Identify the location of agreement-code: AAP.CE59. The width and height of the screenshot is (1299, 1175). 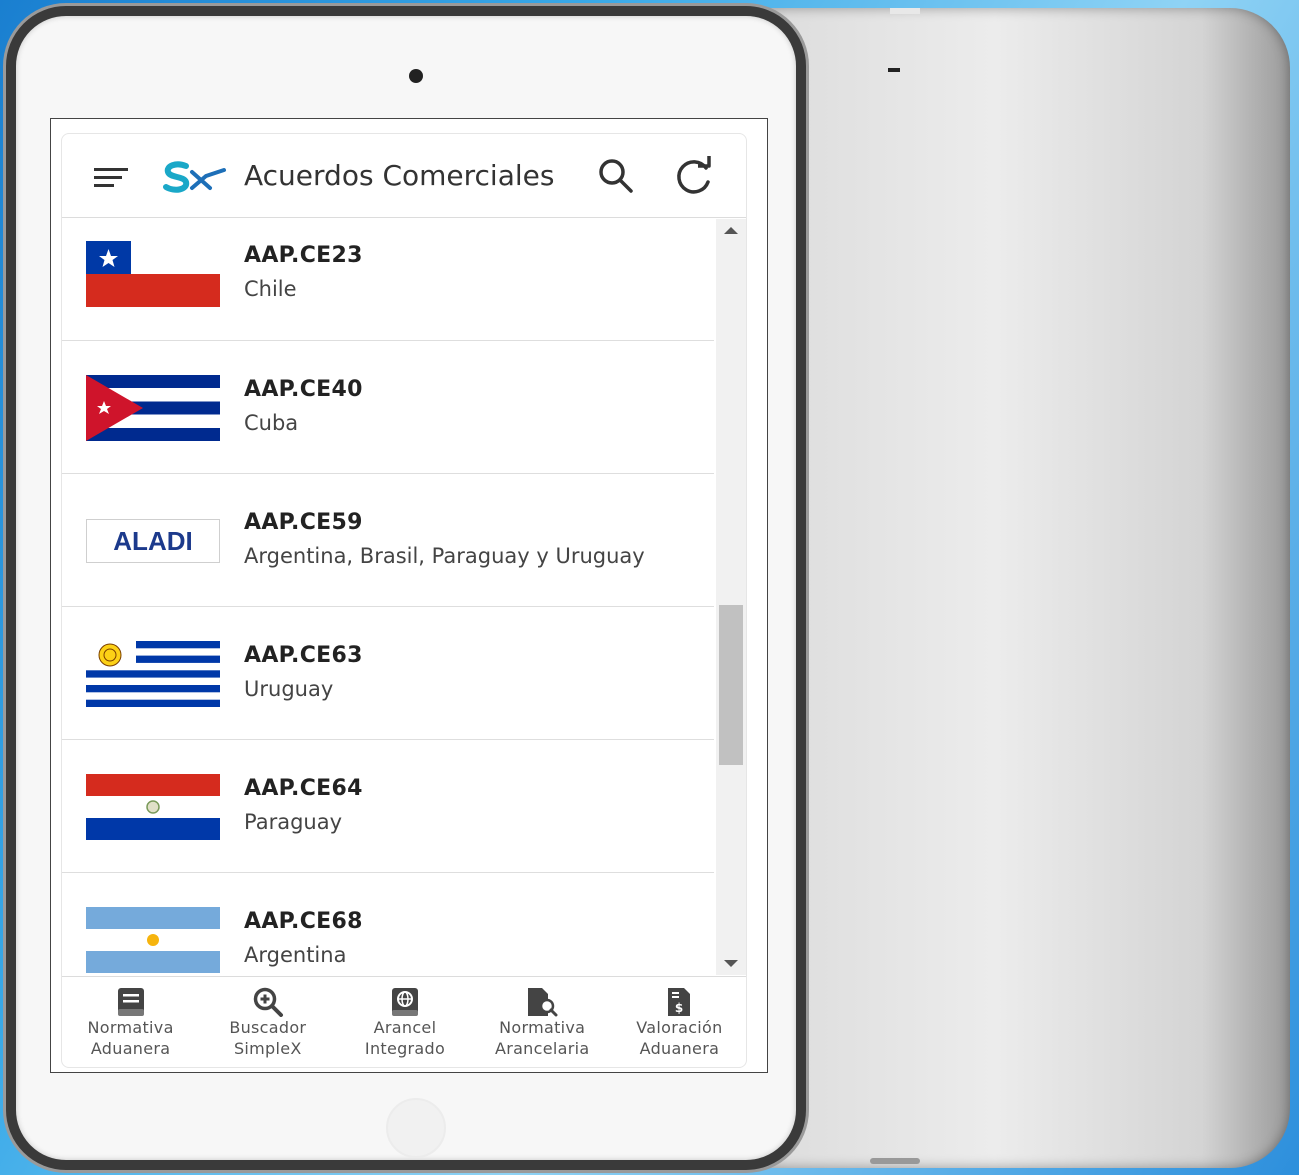
(303, 522).